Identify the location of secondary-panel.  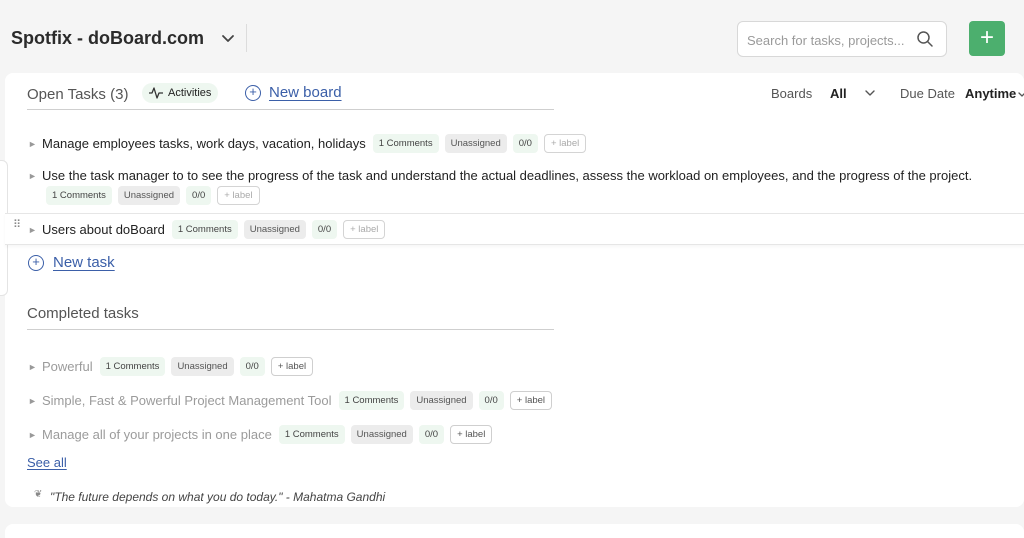
(514, 531).